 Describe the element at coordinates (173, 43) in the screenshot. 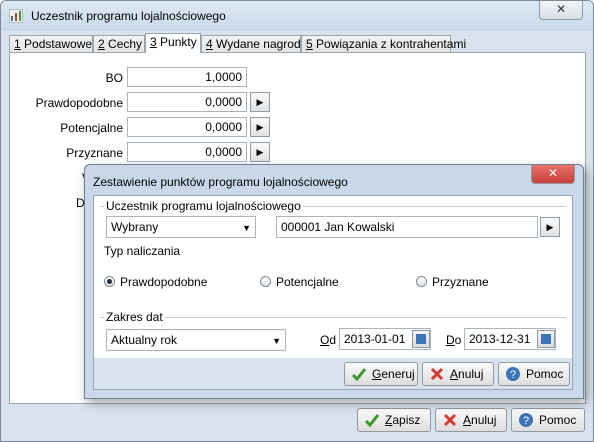

I see `tab-punkty: 3 Punkty` at that location.